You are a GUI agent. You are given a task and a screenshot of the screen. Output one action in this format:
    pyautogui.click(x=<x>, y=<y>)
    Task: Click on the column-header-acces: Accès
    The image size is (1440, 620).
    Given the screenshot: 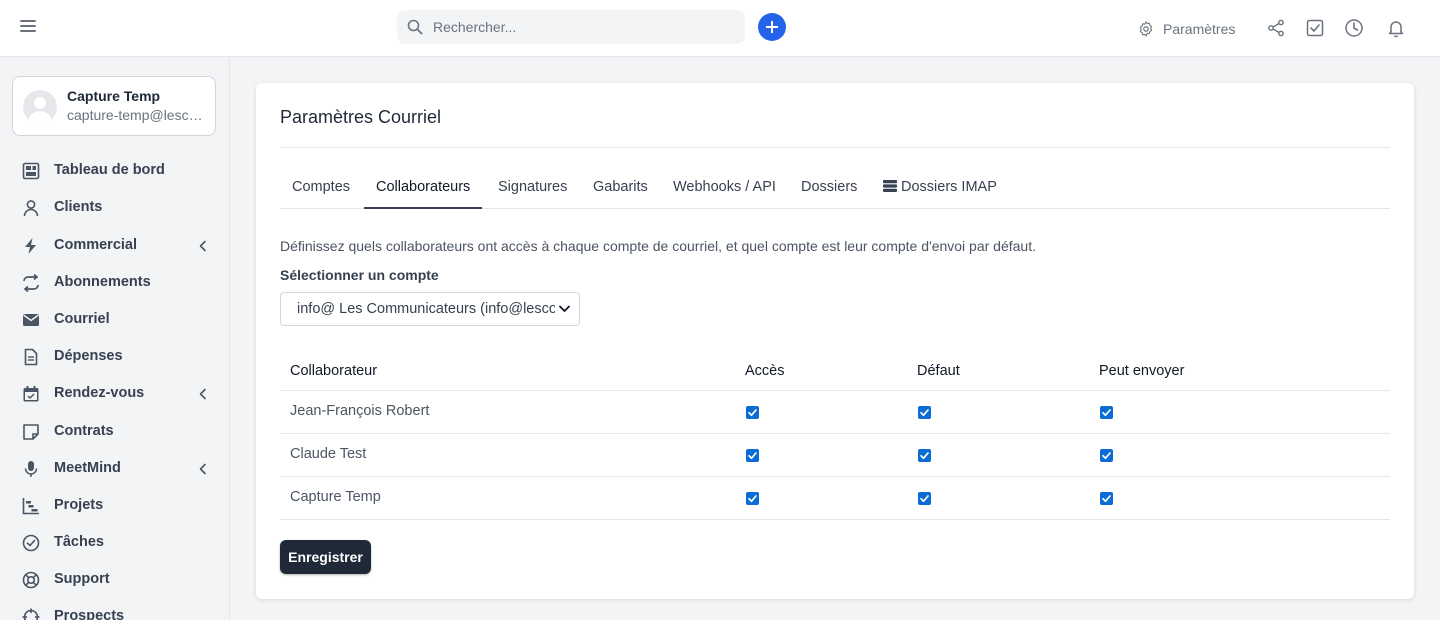 What is the action you would take?
    pyautogui.click(x=765, y=371)
    